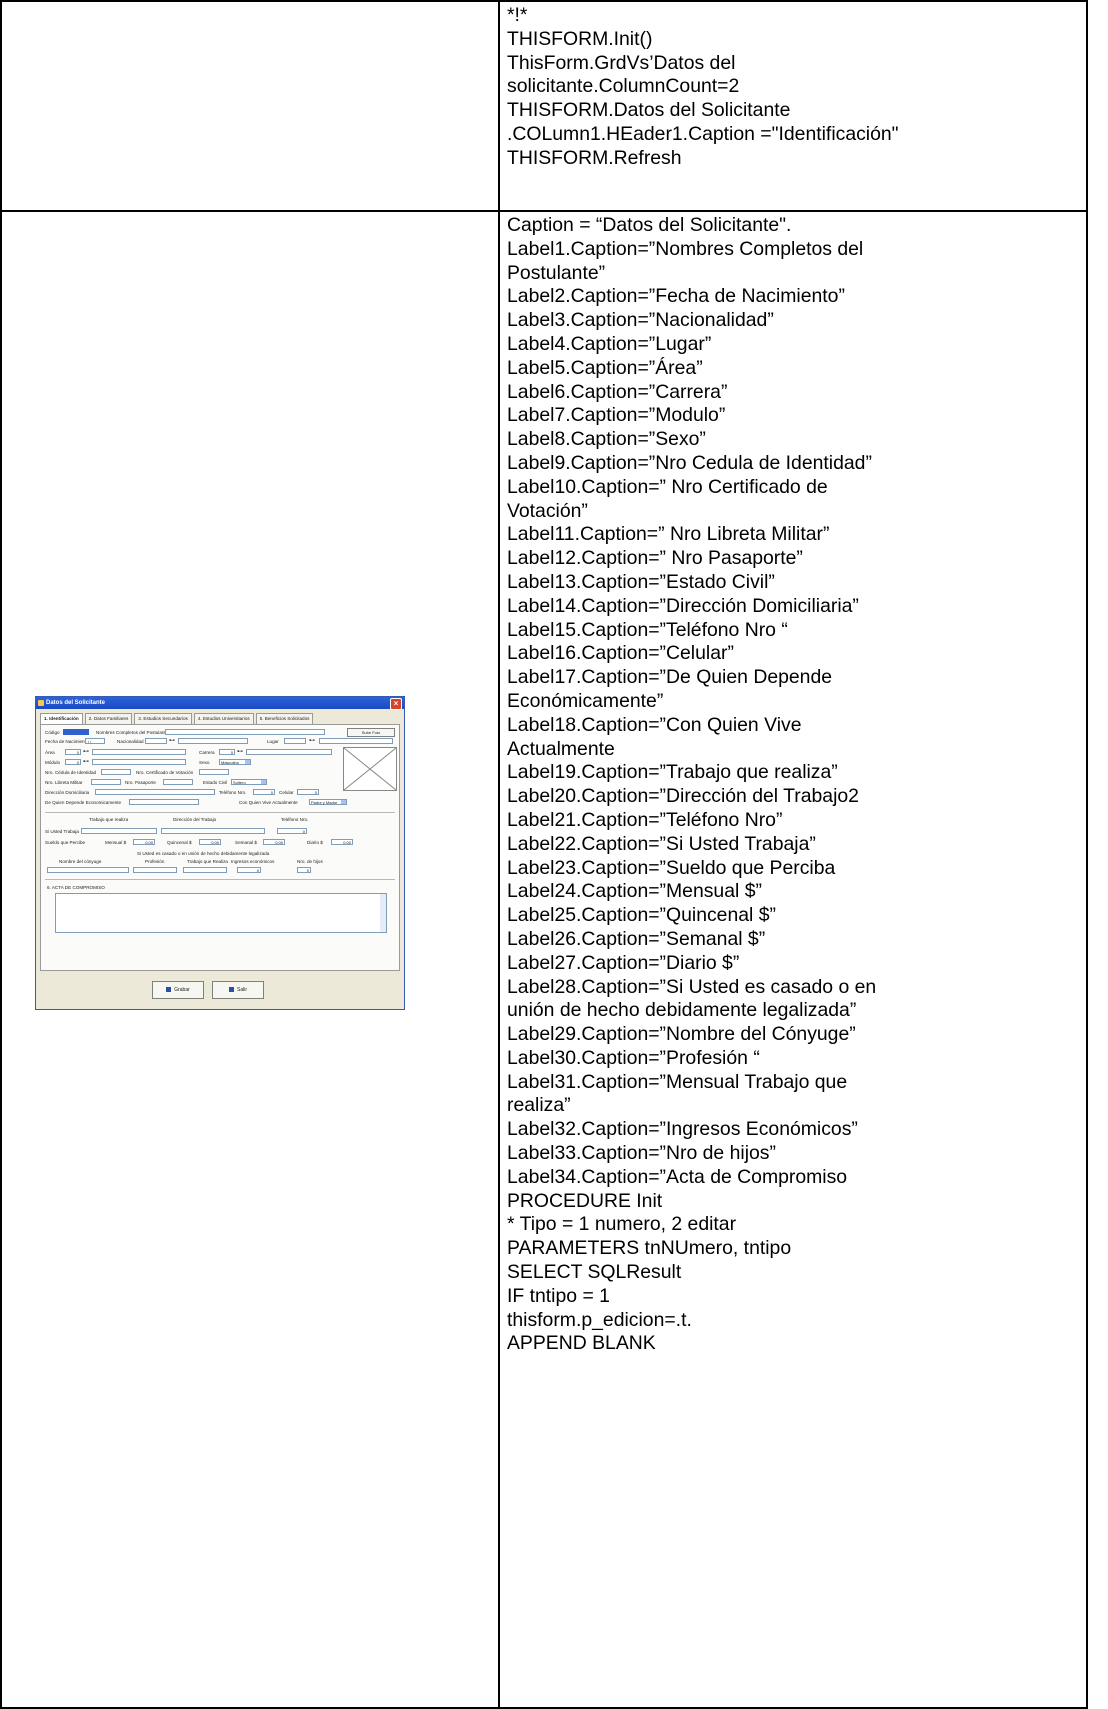  Describe the element at coordinates (155, 870) in the screenshot. I see `profesion-field` at that location.